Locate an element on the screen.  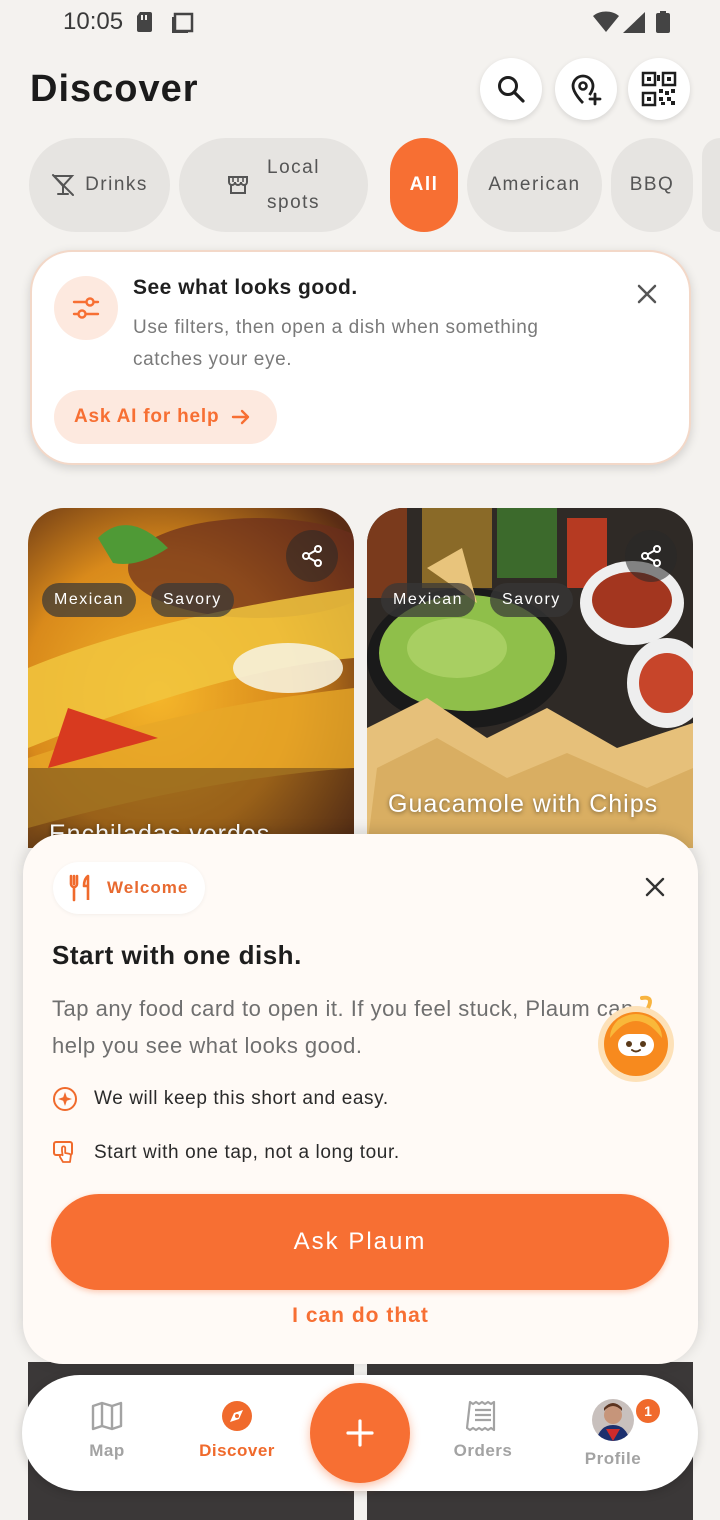
utensils-icon is located at coordinates (79, 888).